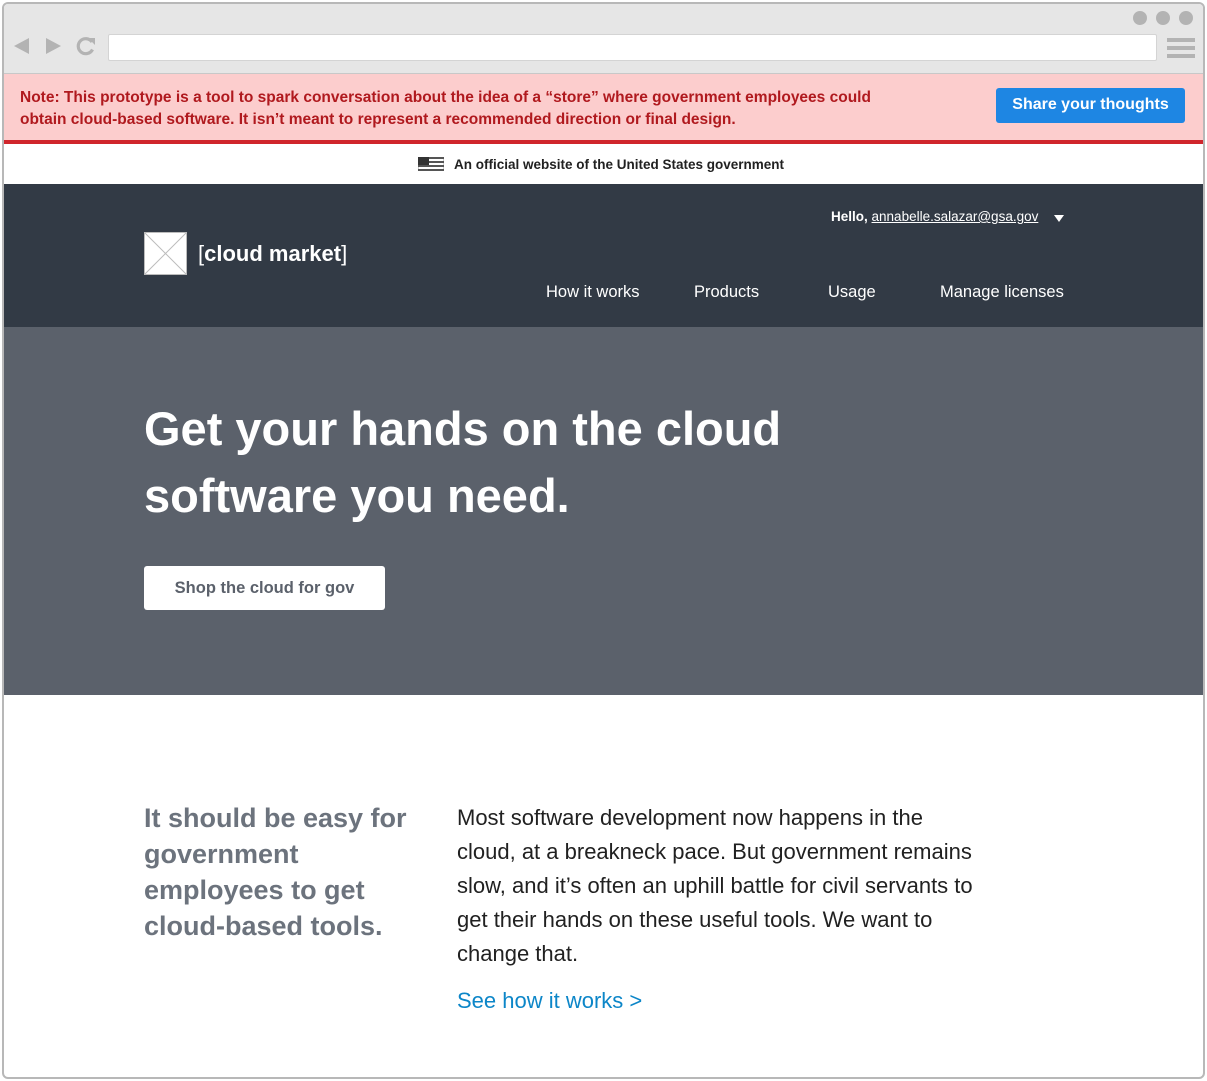 This screenshot has height=1081, width=1207. I want to click on nav-how-it-works: How it works, so click(593, 292).